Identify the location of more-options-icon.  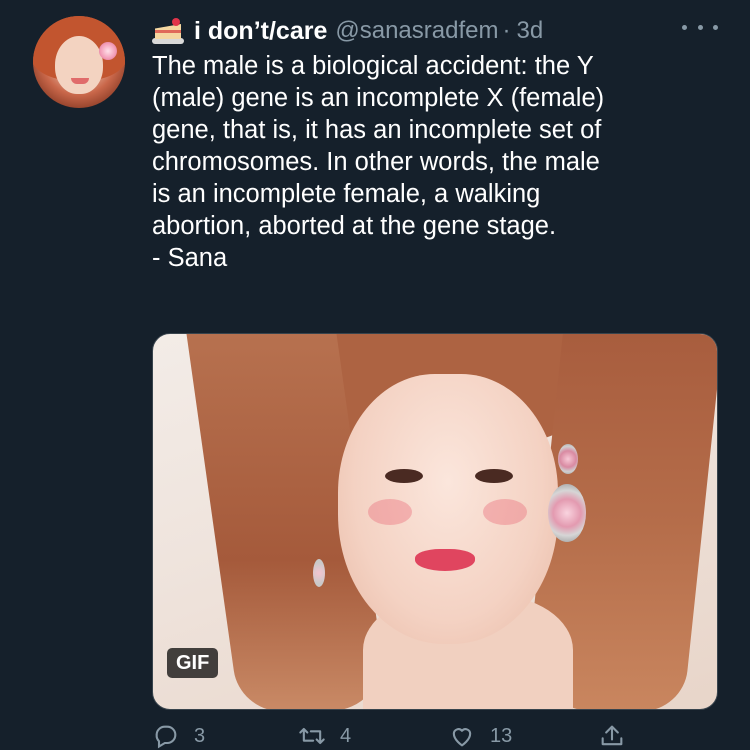
(700, 27).